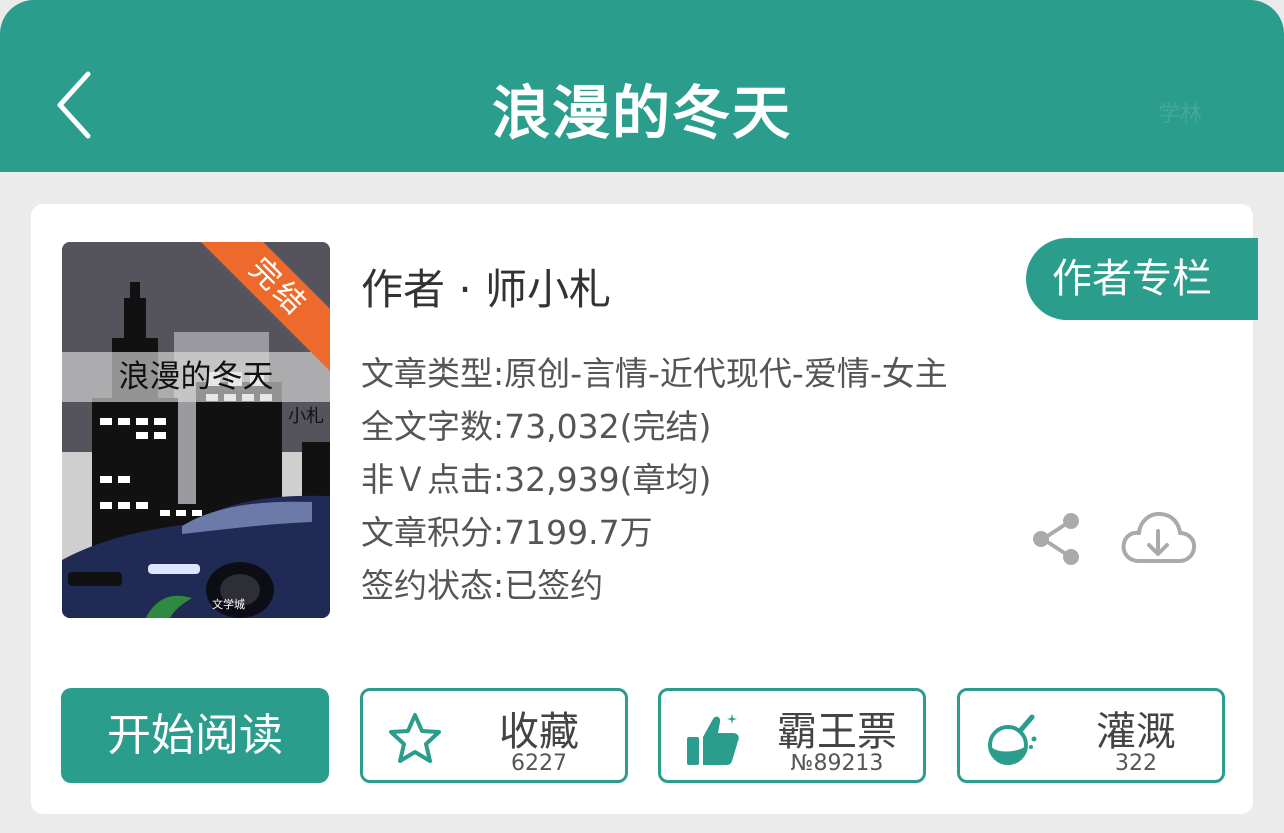 This screenshot has width=1284, height=833. Describe the element at coordinates (536, 426) in the screenshot. I see `info-word-count: 全文字数:73,032(完结)` at that location.